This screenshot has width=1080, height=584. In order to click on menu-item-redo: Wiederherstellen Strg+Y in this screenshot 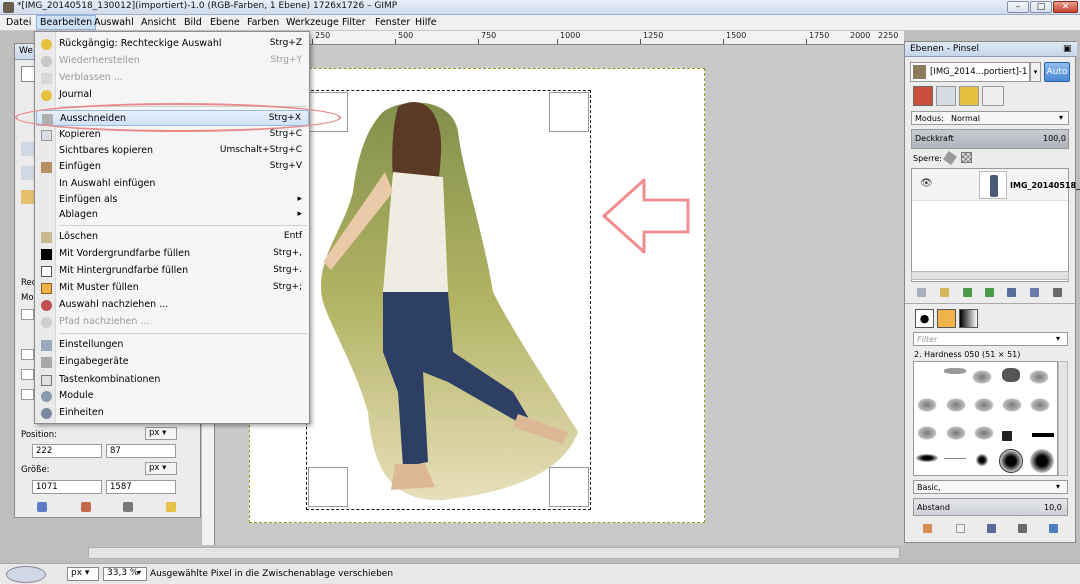, I will do `click(172, 61)`.